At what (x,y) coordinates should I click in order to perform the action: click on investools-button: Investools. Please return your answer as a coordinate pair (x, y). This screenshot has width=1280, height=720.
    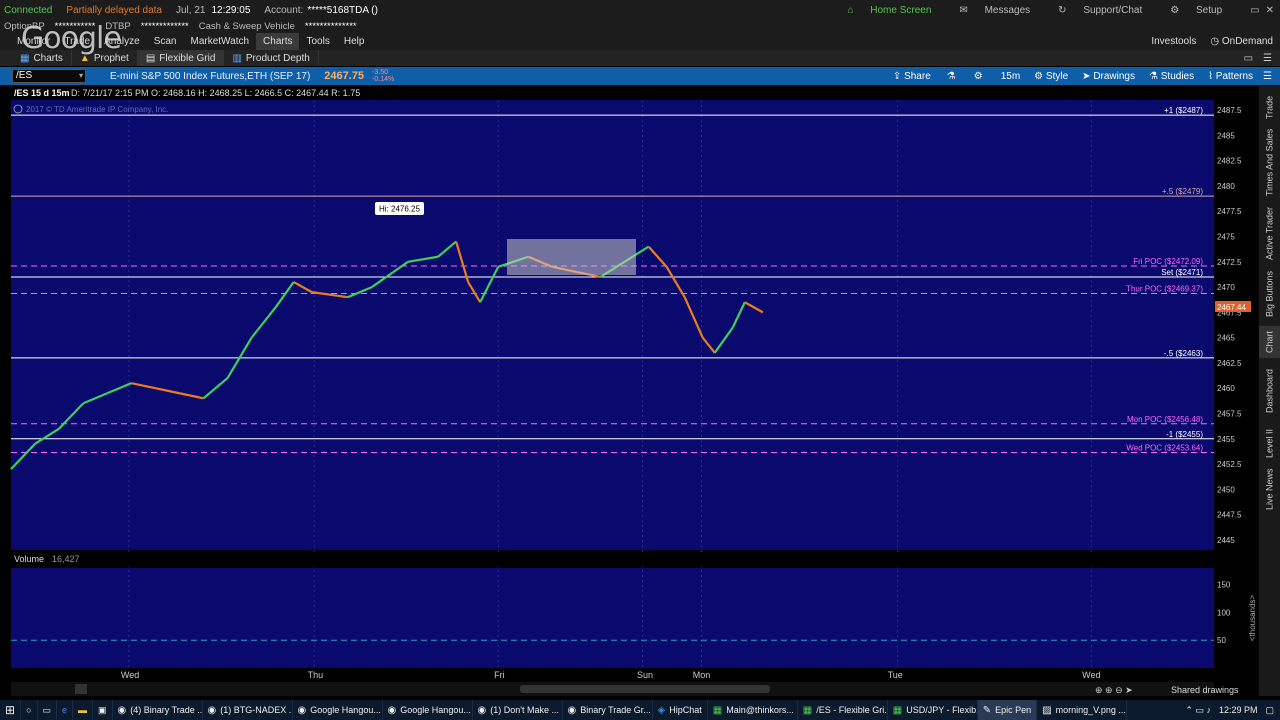
    Looking at the image, I should click on (1173, 41).